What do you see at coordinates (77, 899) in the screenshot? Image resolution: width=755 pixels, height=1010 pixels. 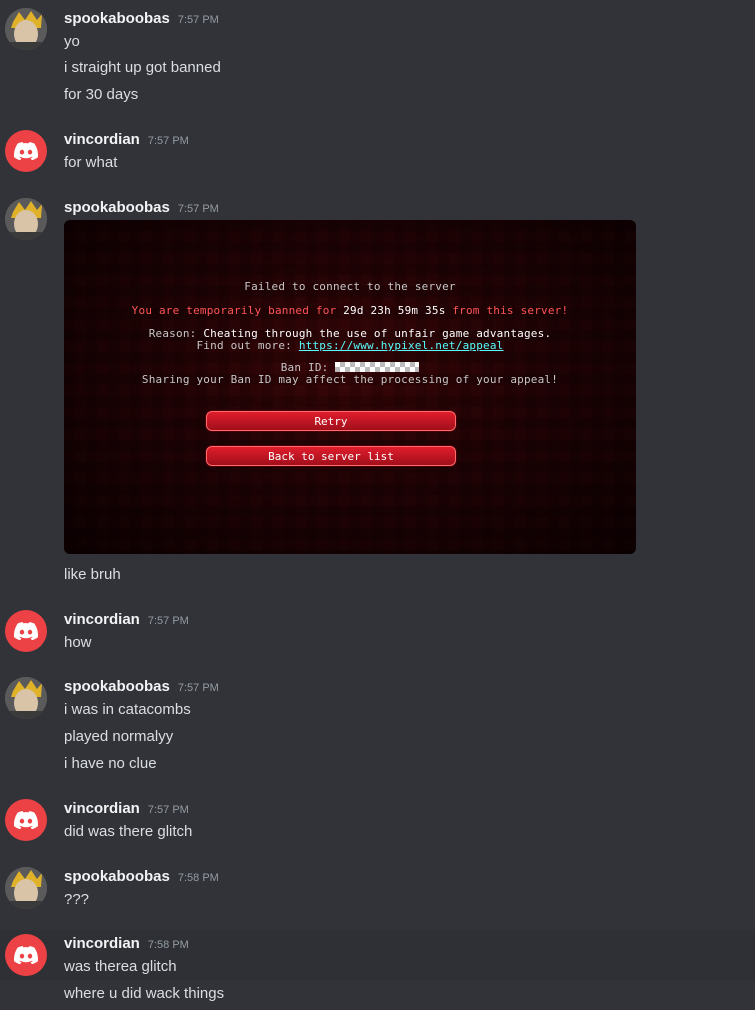 I see `message-text: ???` at bounding box center [77, 899].